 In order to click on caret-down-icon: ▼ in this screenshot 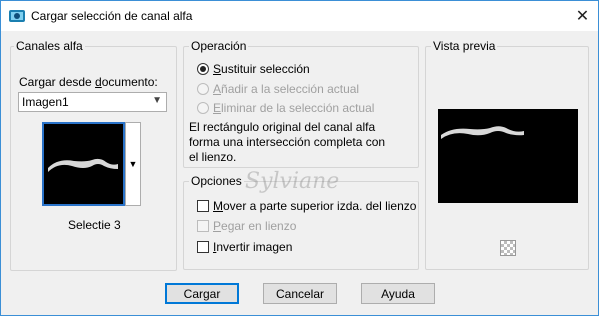, I will do `click(133, 164)`.